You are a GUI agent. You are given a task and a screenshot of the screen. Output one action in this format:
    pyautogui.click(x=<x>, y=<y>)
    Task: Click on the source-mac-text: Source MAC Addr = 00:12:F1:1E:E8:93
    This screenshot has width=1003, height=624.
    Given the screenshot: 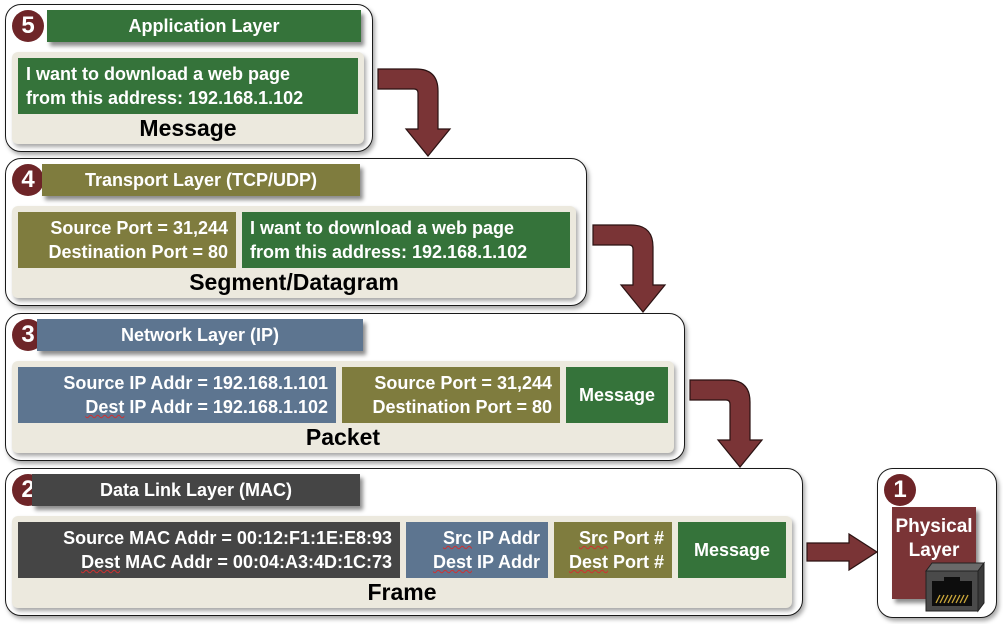 What is the action you would take?
    pyautogui.click(x=227, y=538)
    